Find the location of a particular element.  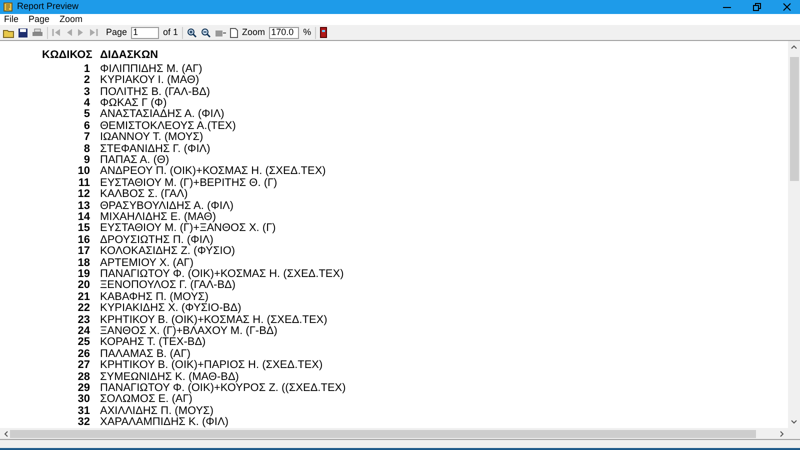

page-count-label: of 1 is located at coordinates (170, 32).